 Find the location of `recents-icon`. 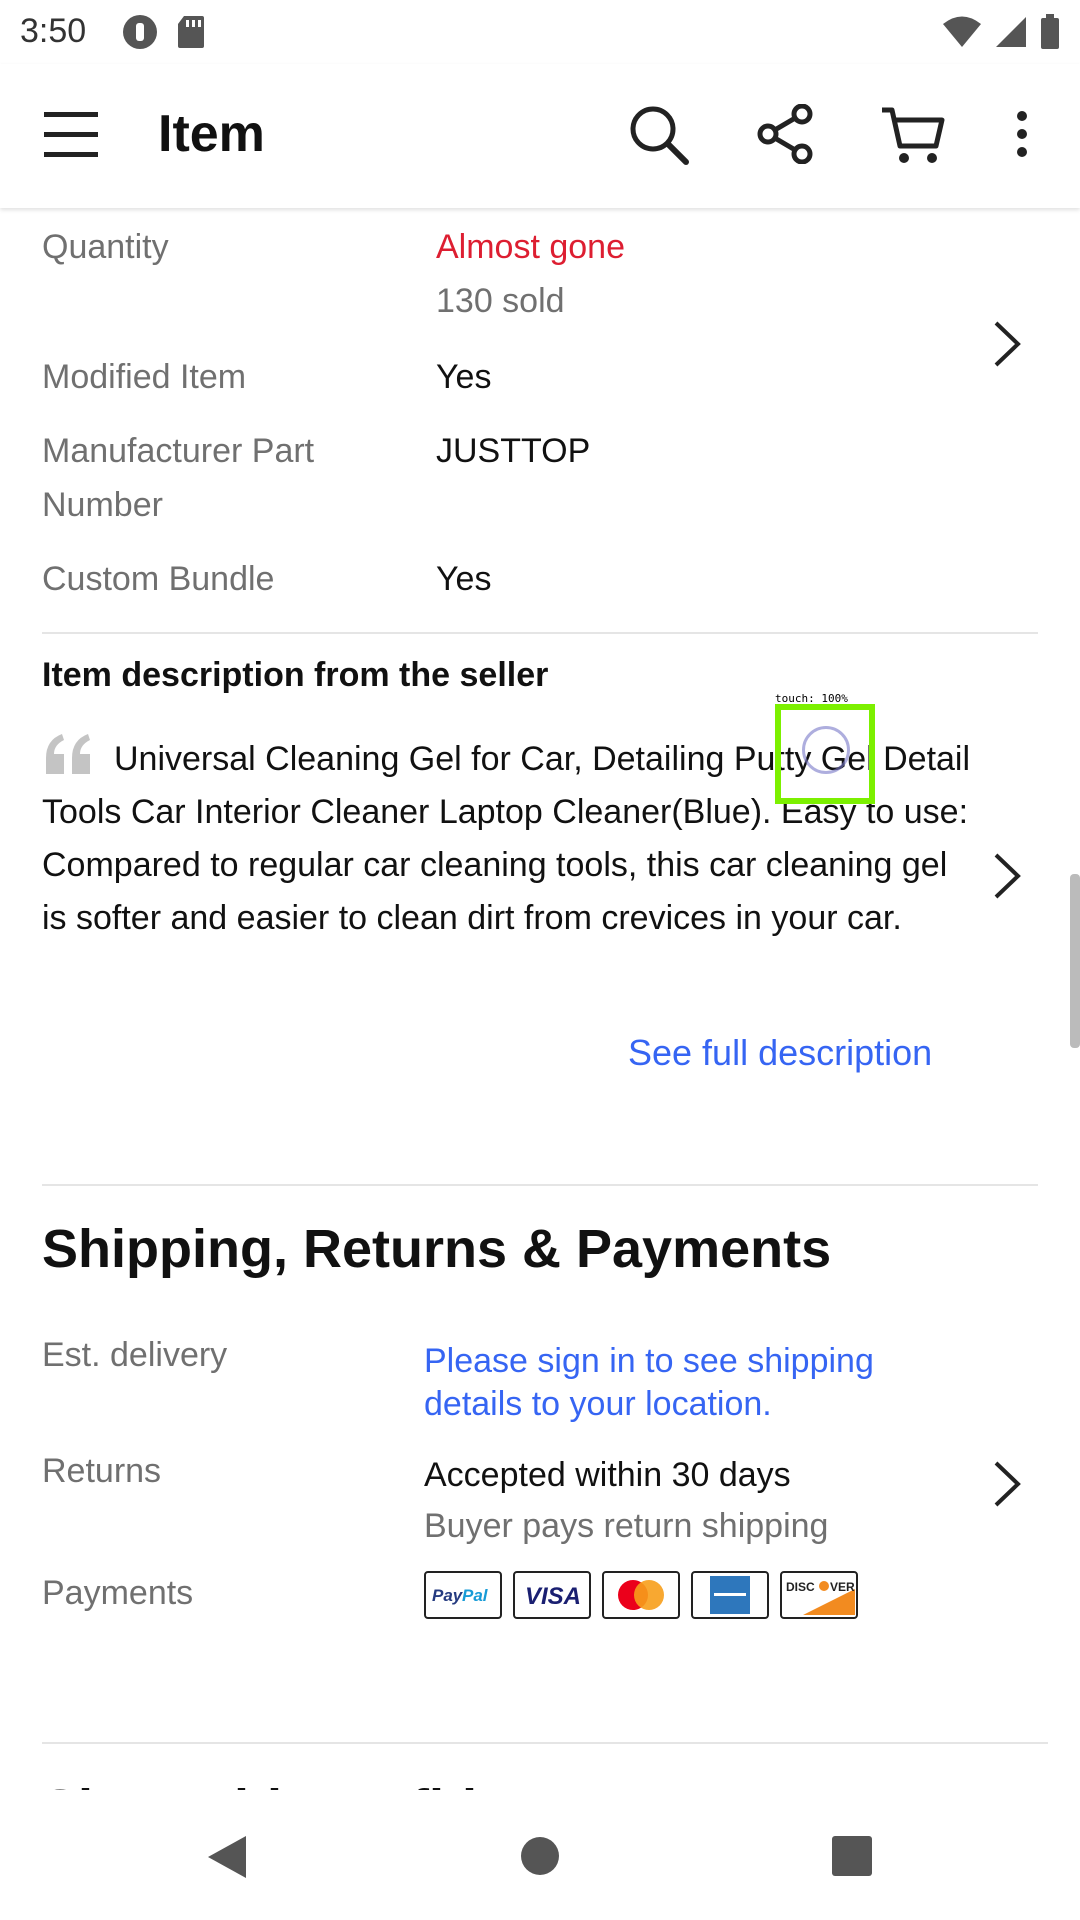

recents-icon is located at coordinates (852, 1856).